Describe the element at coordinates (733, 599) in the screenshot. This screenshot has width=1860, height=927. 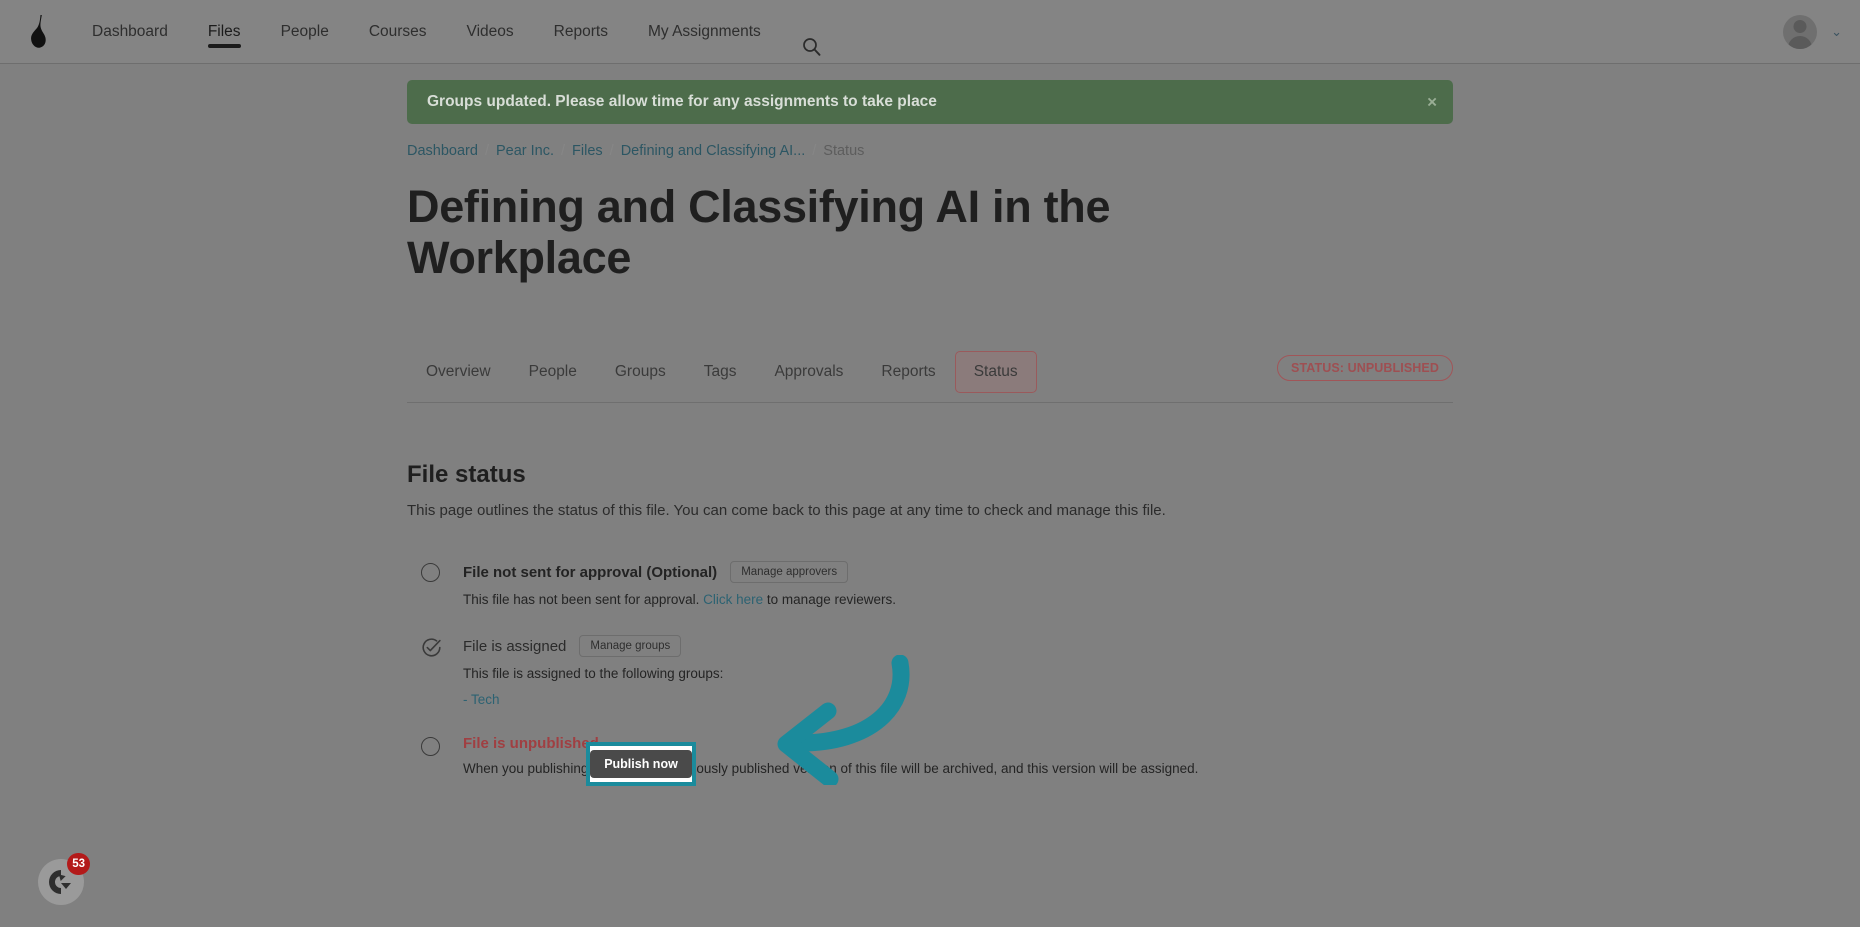
I see `manage-reviewers-link: Click here` at that location.